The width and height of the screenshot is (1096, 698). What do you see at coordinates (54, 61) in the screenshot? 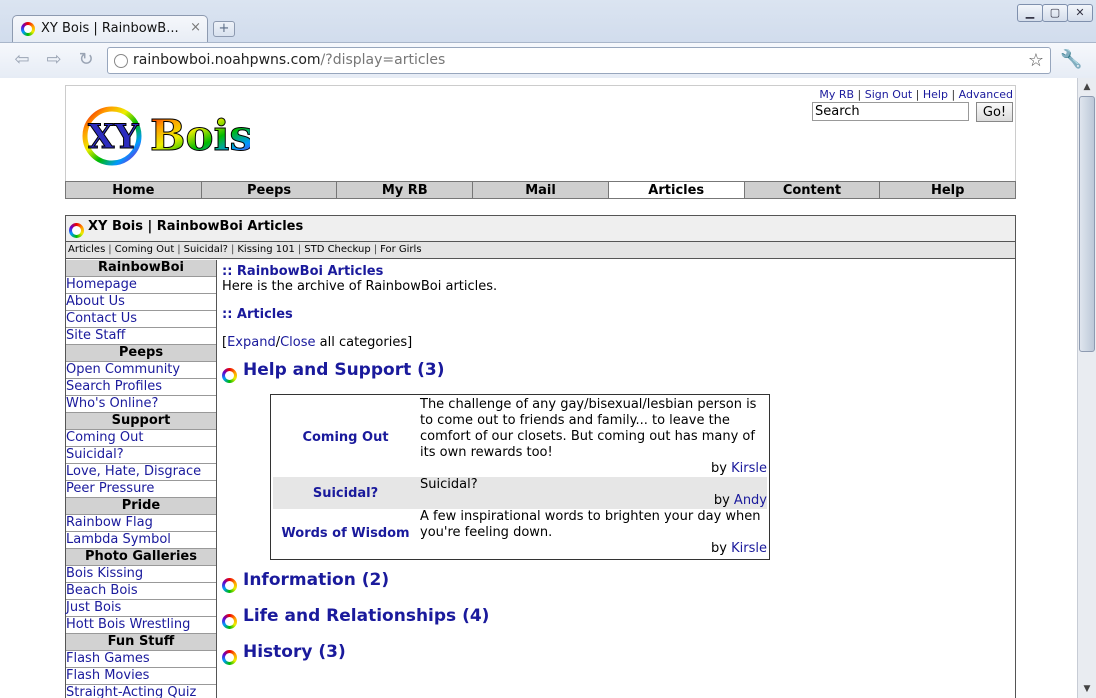
I see `forward-icon: ⇨` at bounding box center [54, 61].